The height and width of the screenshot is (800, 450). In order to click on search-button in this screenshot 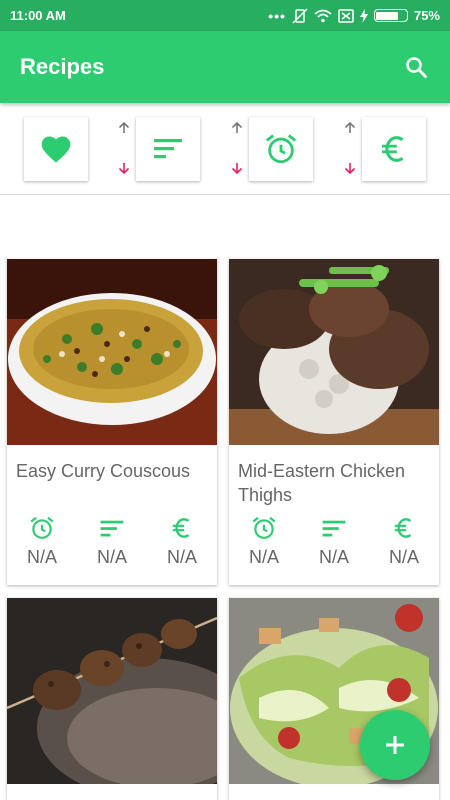, I will do `click(416, 67)`.